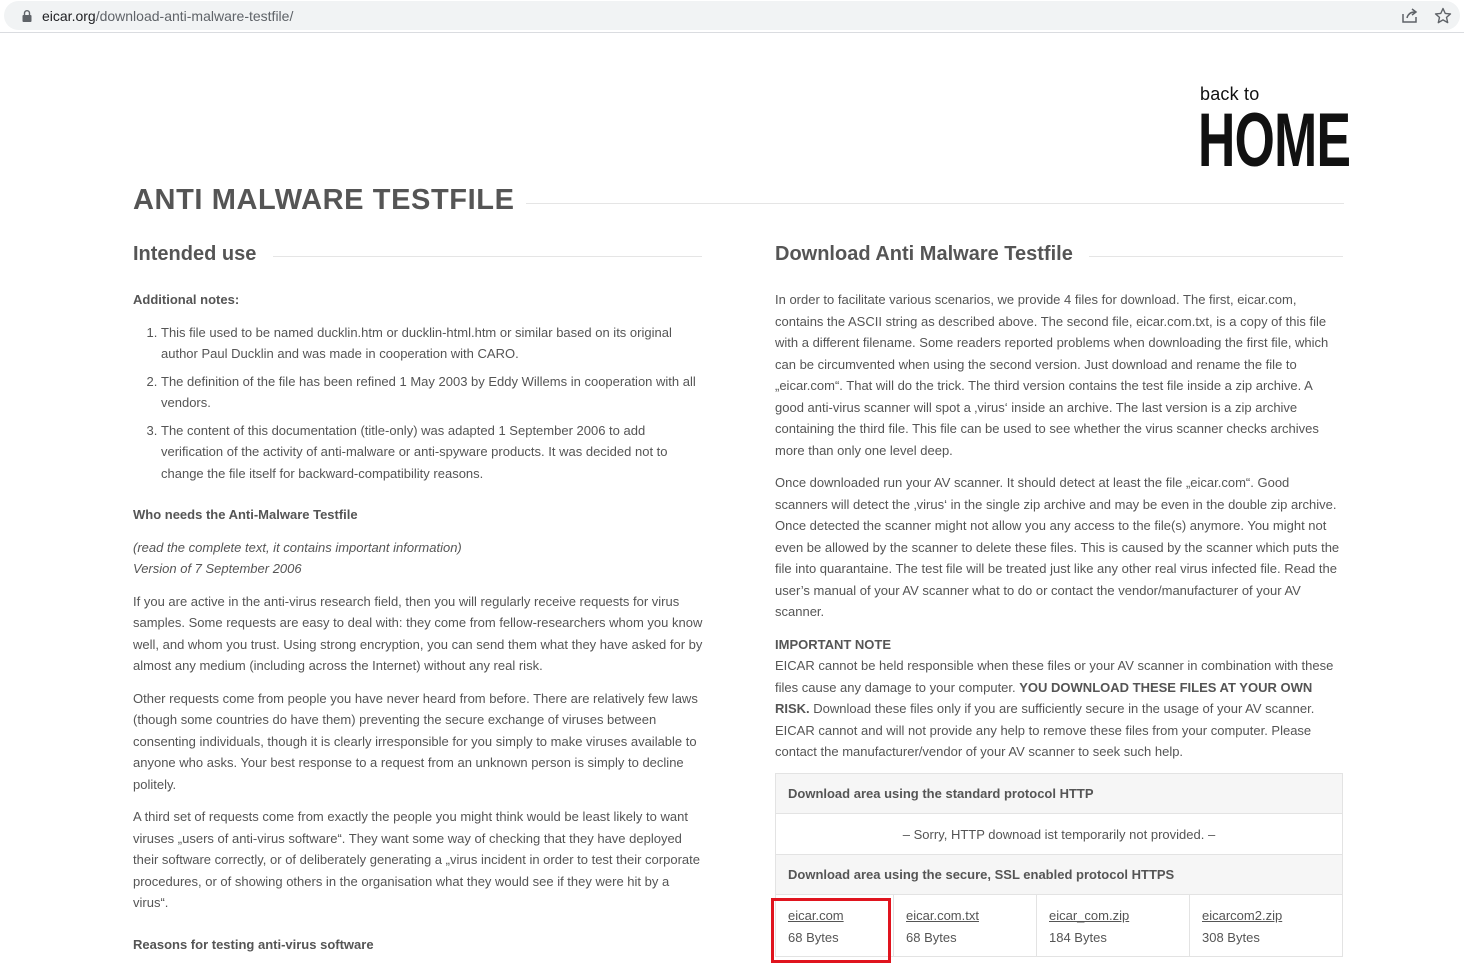 The image size is (1464, 969). I want to click on logo-main-text: HOME, so click(1274, 140).